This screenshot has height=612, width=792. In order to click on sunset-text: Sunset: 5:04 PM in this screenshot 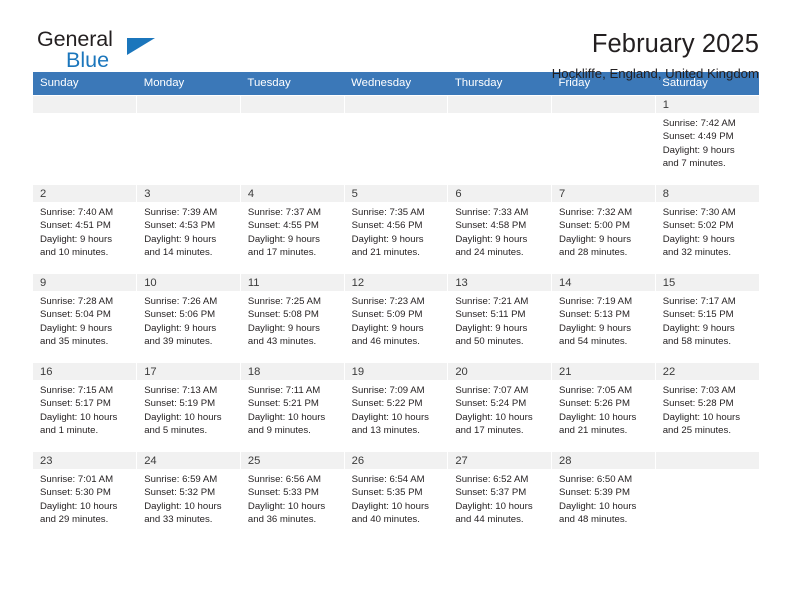, I will do `click(75, 315)`.